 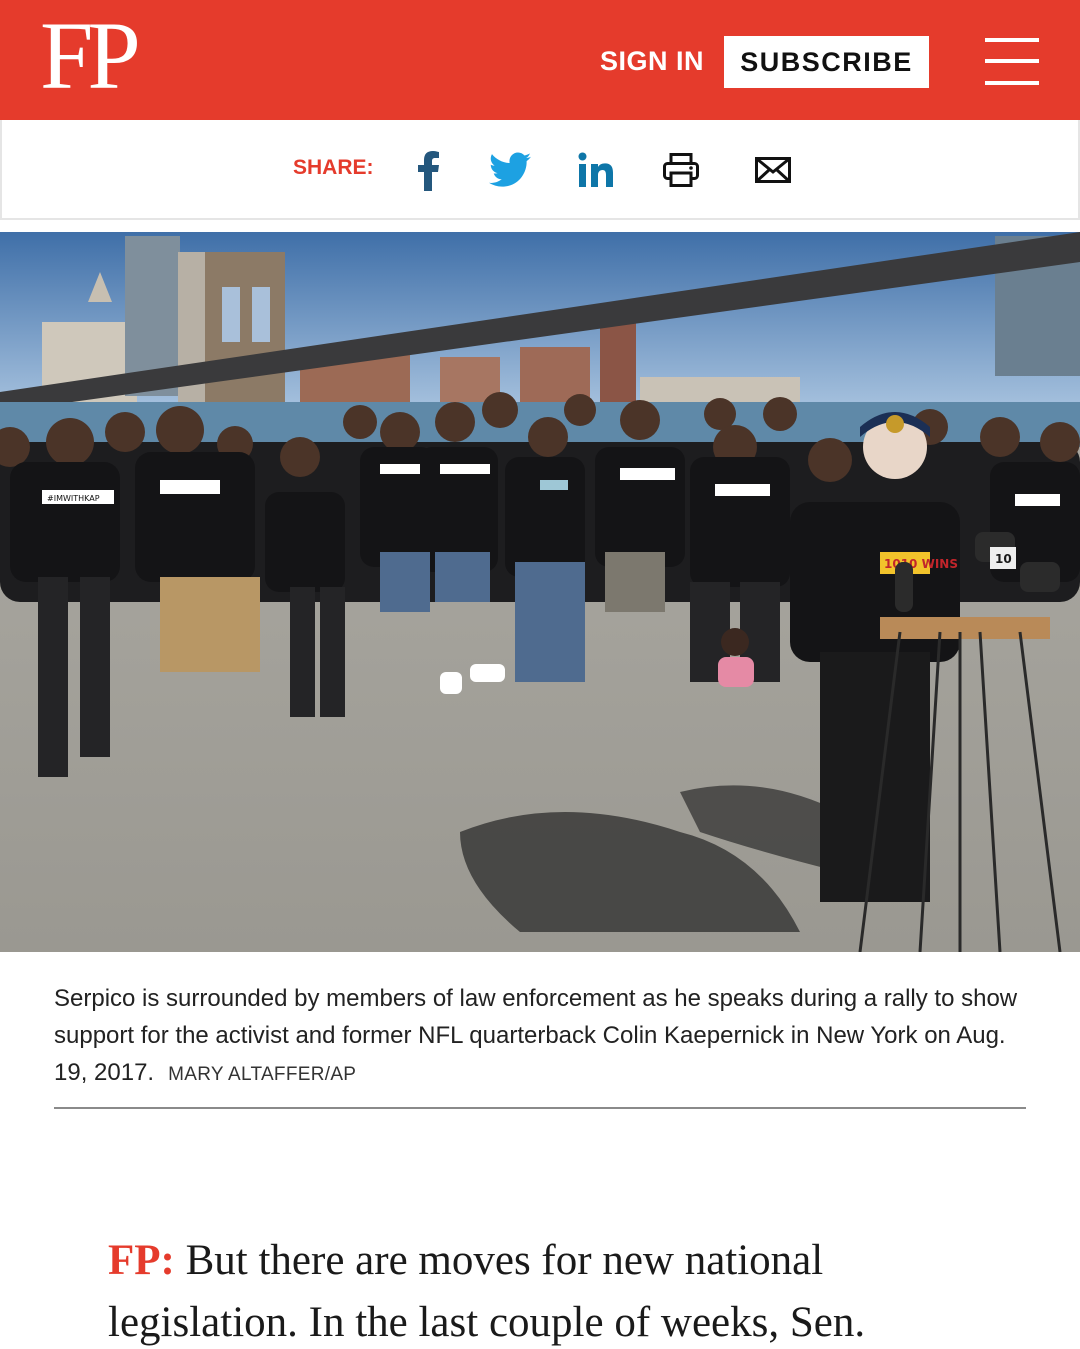 What do you see at coordinates (596, 170) in the screenshot?
I see `linkedin-icon` at bounding box center [596, 170].